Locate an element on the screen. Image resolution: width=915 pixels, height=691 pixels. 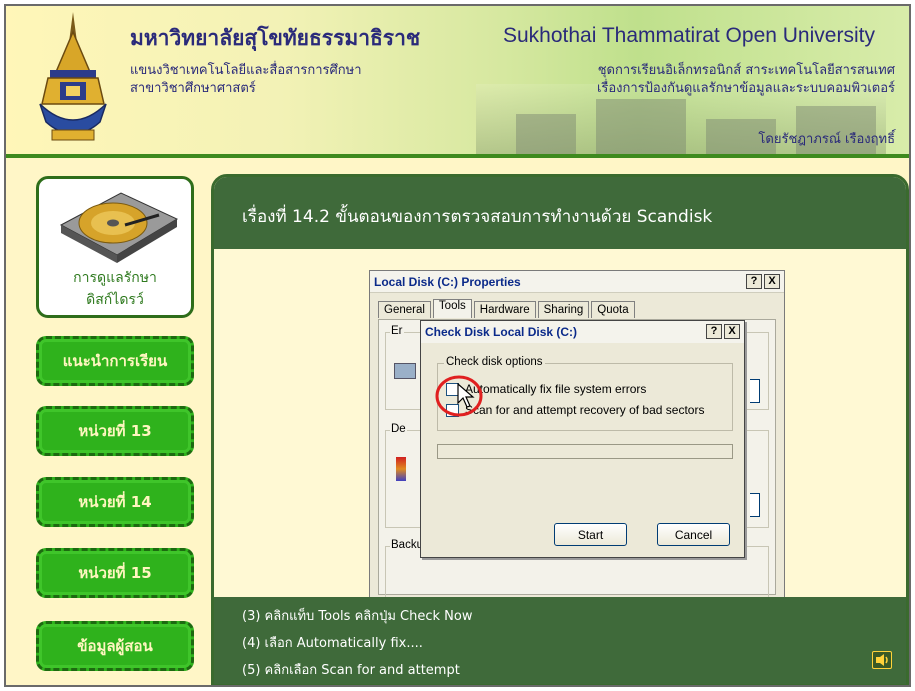
check-now-button-edge is located at coordinates (755, 391).